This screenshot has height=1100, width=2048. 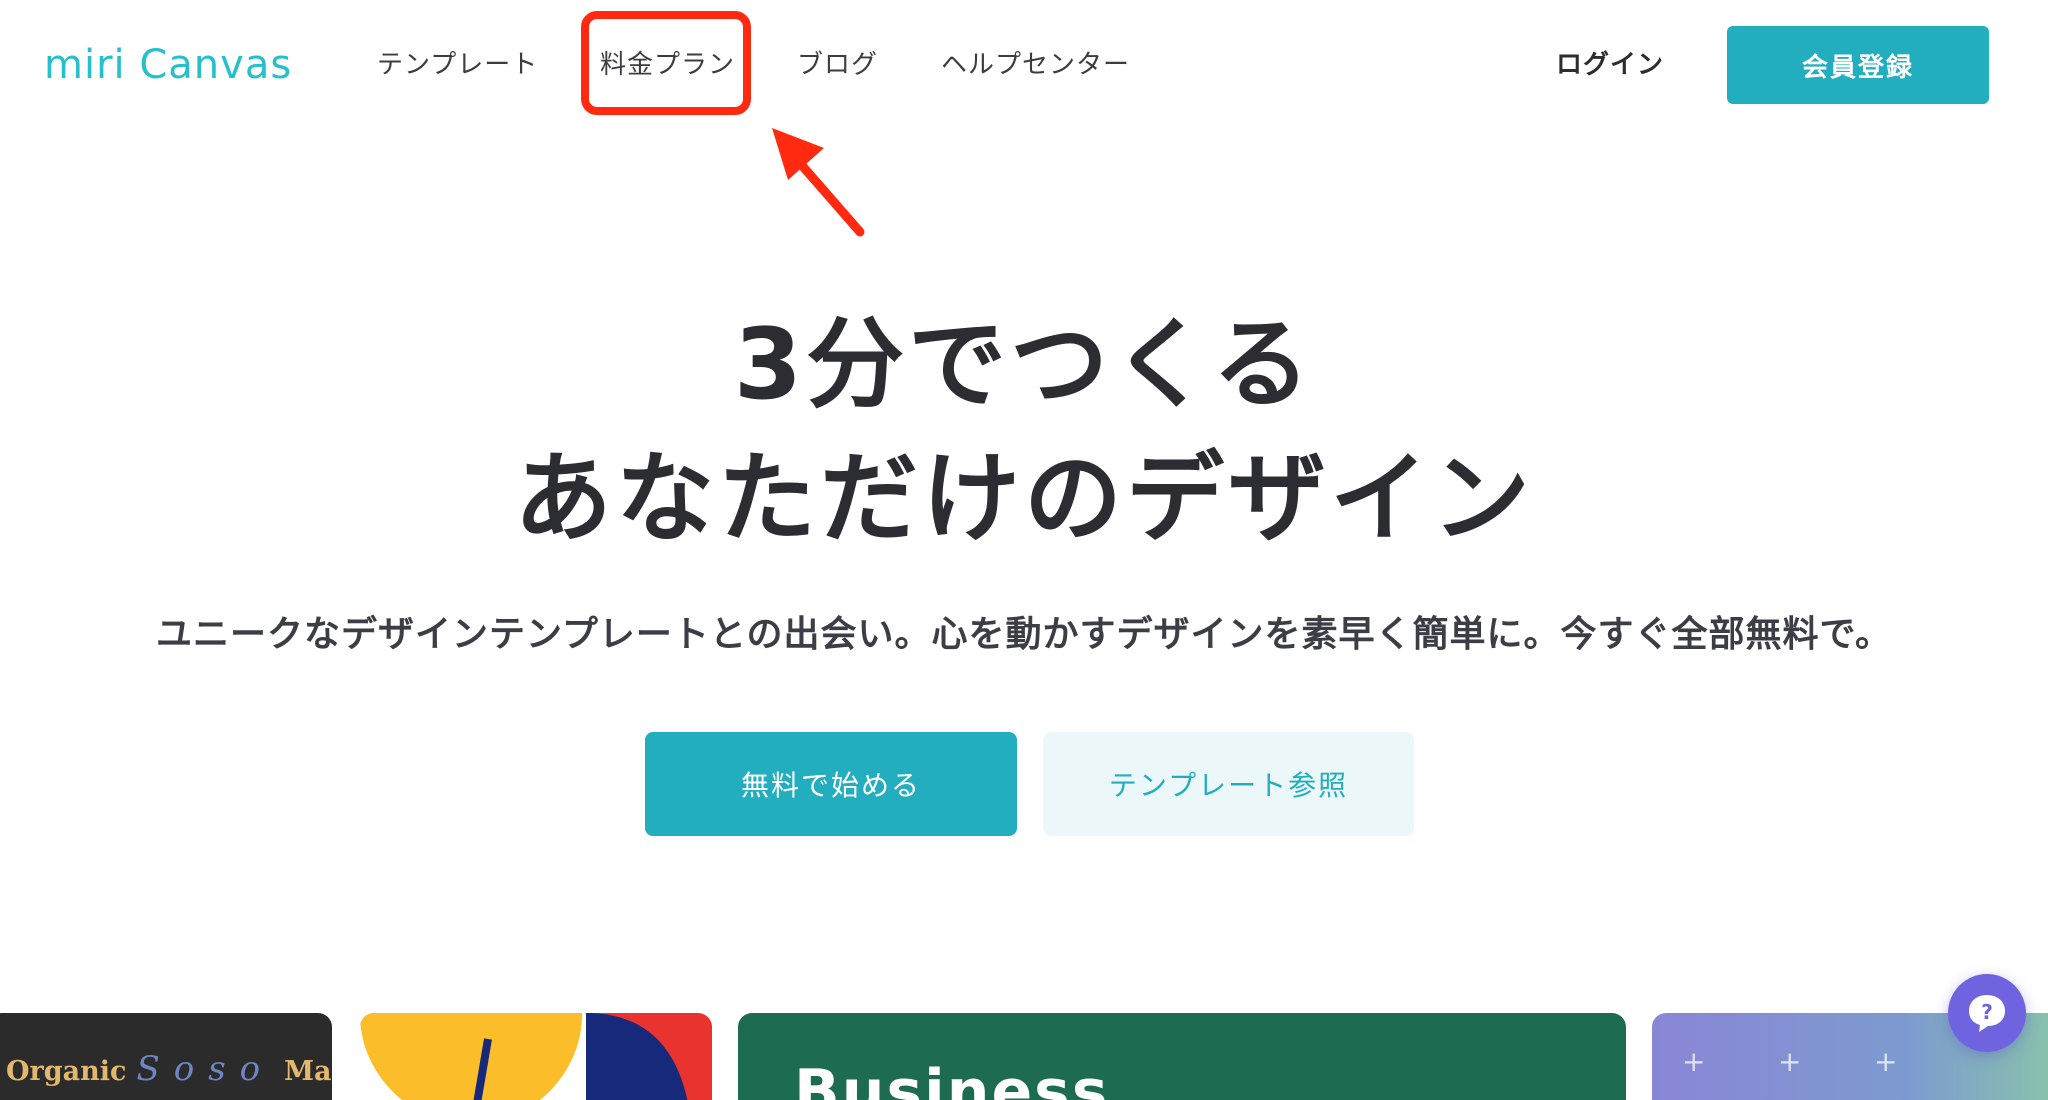 What do you see at coordinates (66, 1071) in the screenshot?
I see `card-word-left: Organic` at bounding box center [66, 1071].